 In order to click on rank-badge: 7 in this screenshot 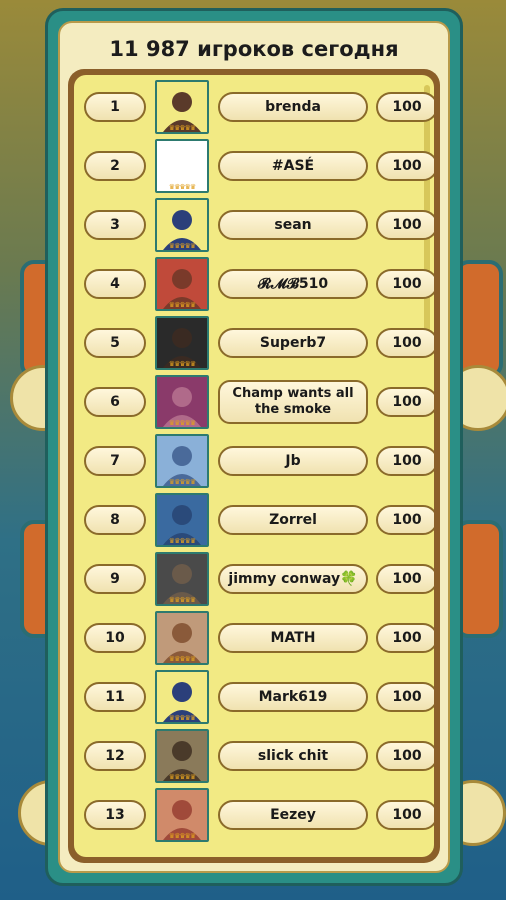, I will do `click(115, 461)`.